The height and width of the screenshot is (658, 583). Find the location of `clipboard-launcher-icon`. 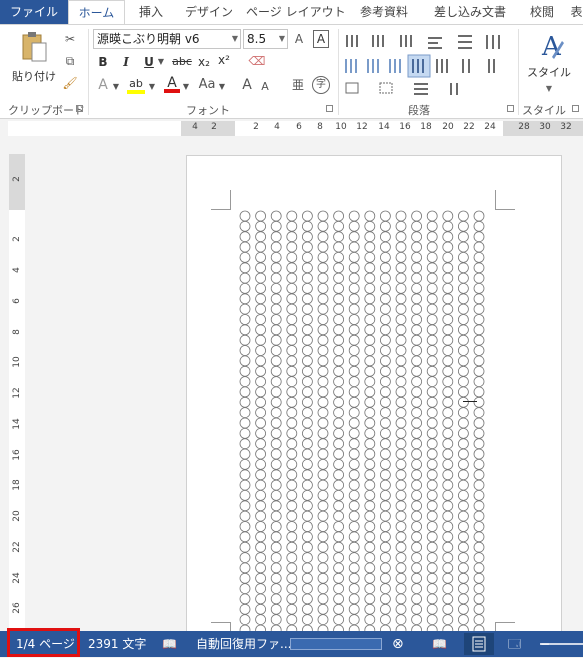

clipboard-launcher-icon is located at coordinates (79, 108).